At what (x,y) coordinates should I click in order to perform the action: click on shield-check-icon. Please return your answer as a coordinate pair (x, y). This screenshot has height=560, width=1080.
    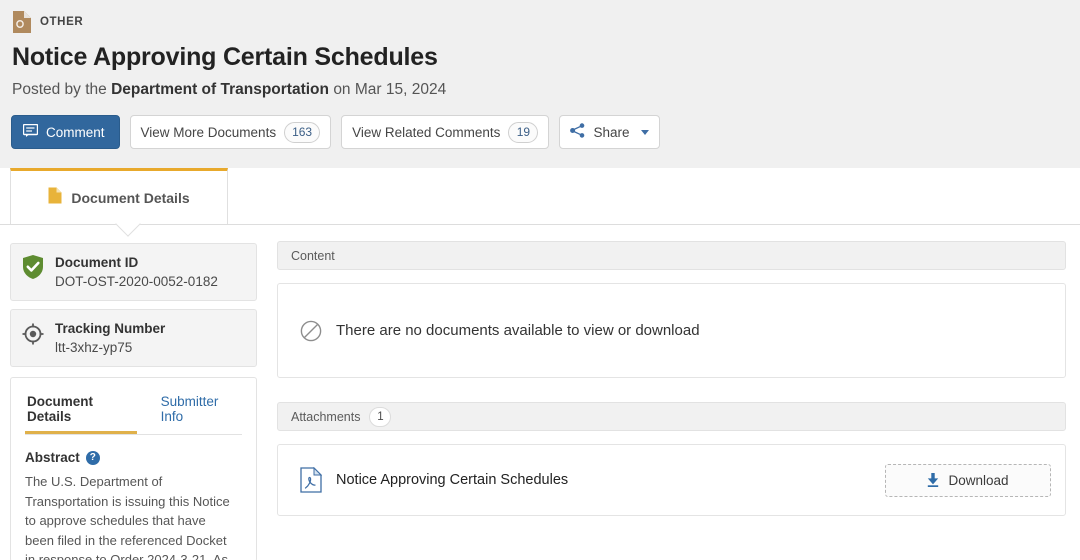
    Looking at the image, I should click on (33, 267).